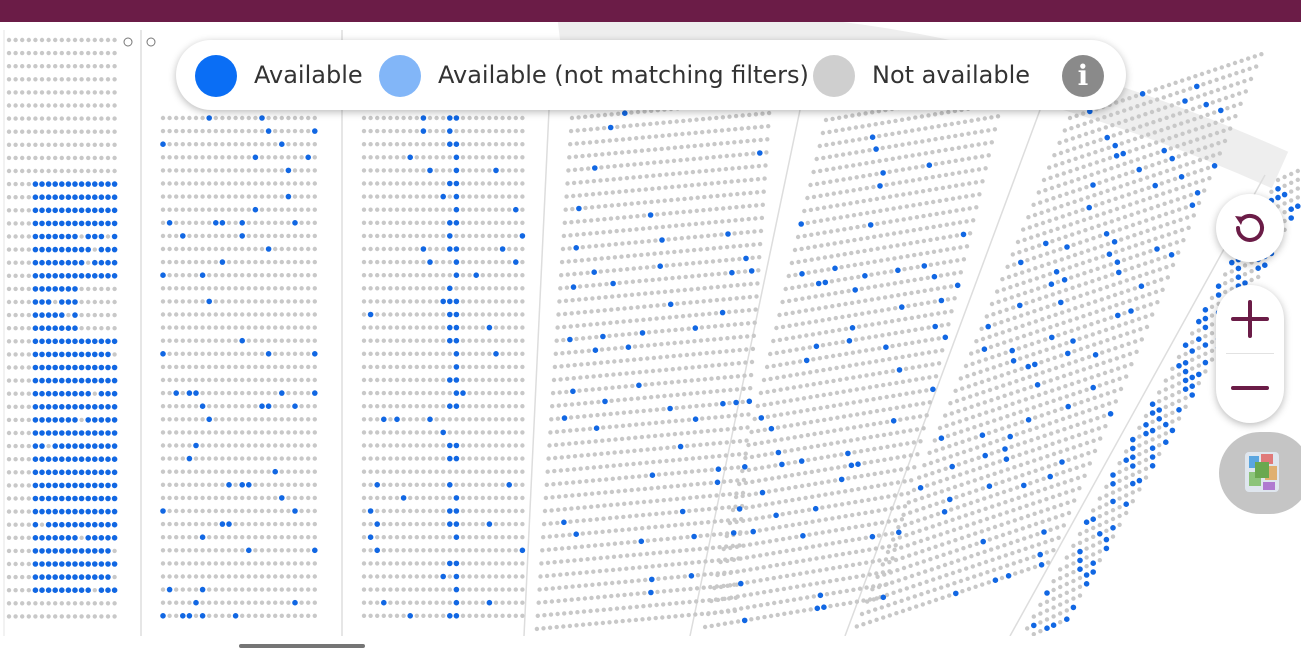 This screenshot has height=659, width=1301. I want to click on legend-unavailable-label: Not available, so click(951, 75).